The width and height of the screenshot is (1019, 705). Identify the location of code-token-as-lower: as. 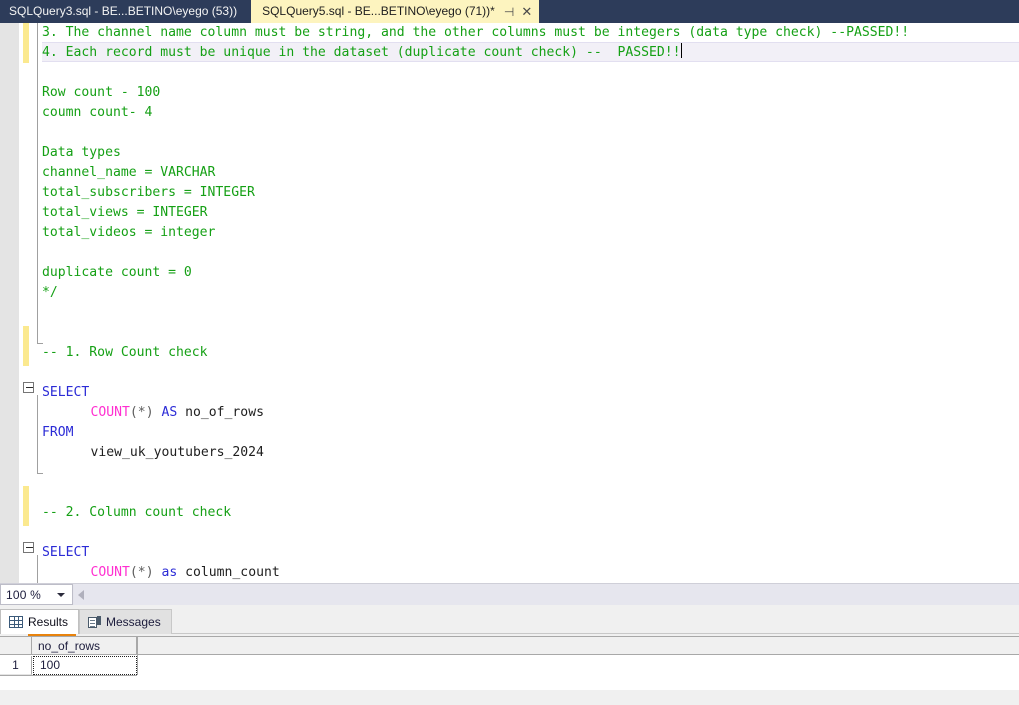
(169, 572).